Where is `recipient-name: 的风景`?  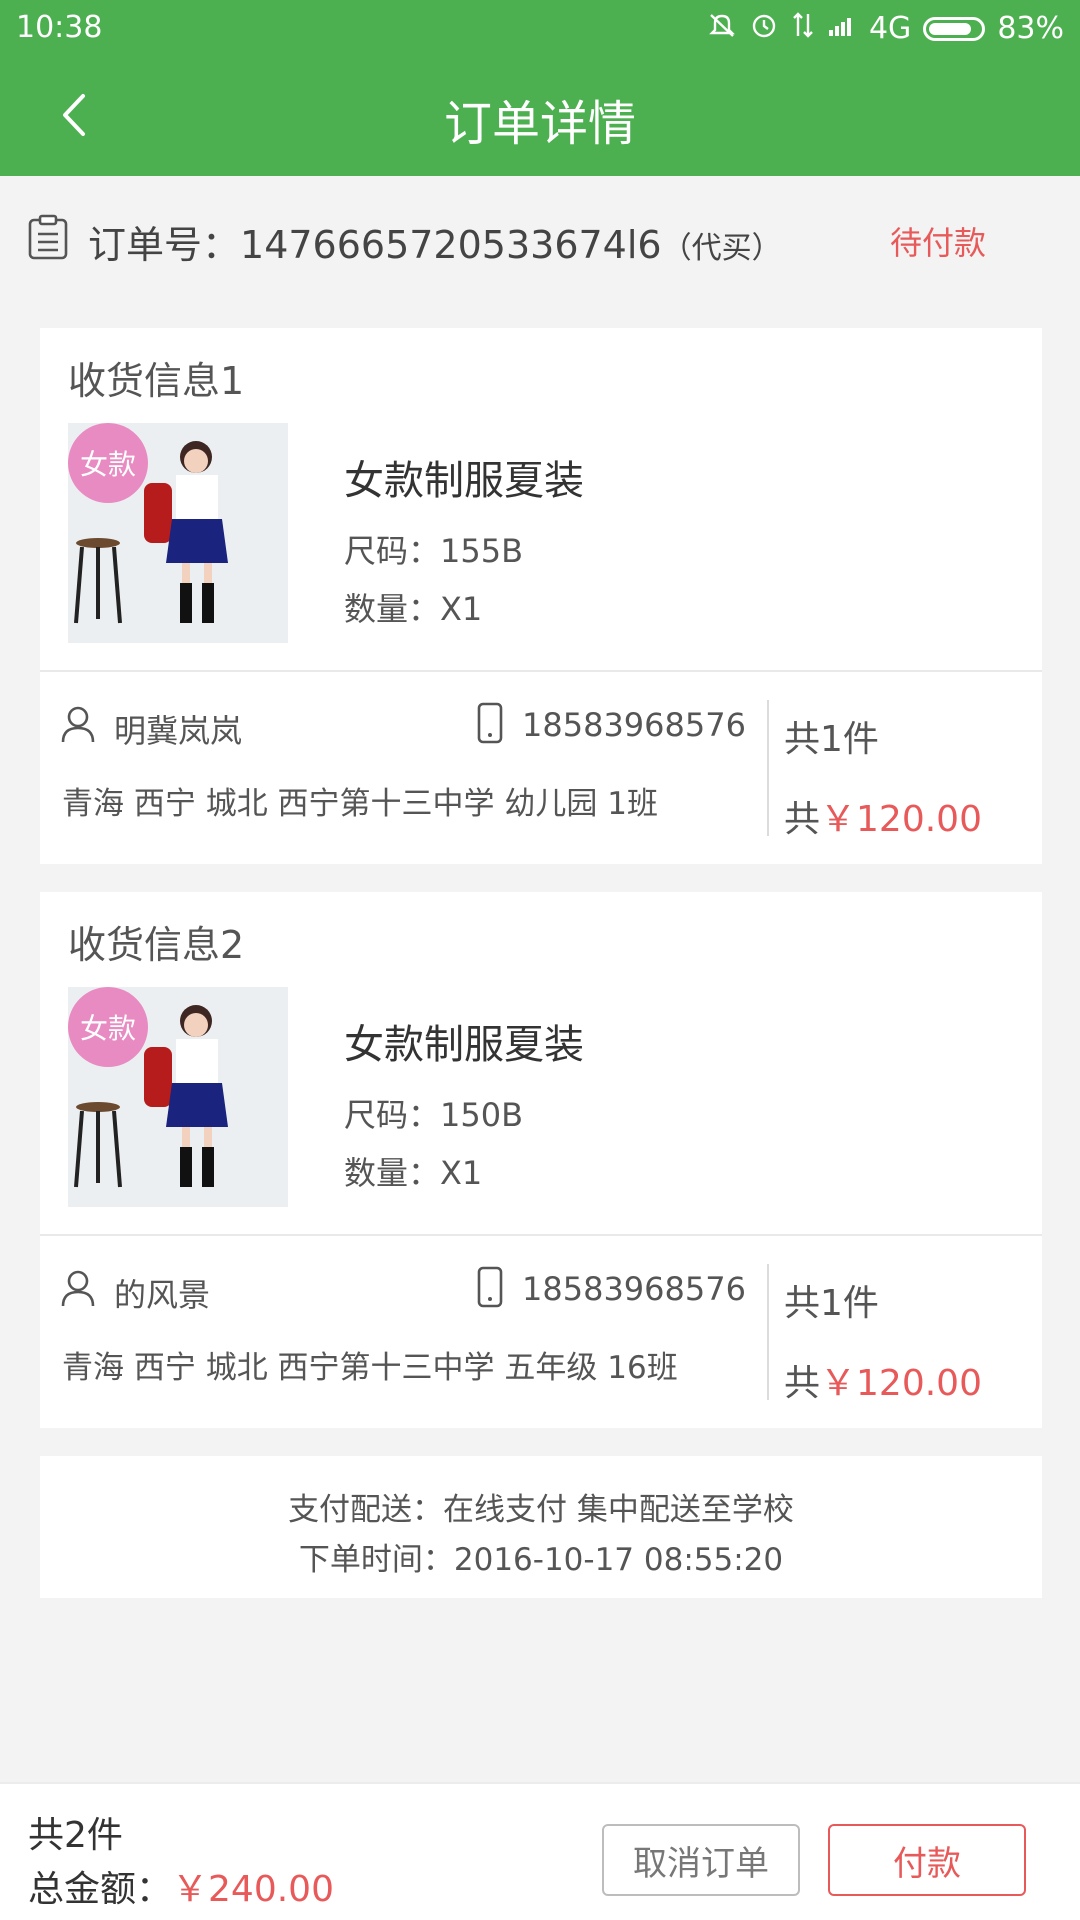 recipient-name: 的风景 is located at coordinates (162, 1295).